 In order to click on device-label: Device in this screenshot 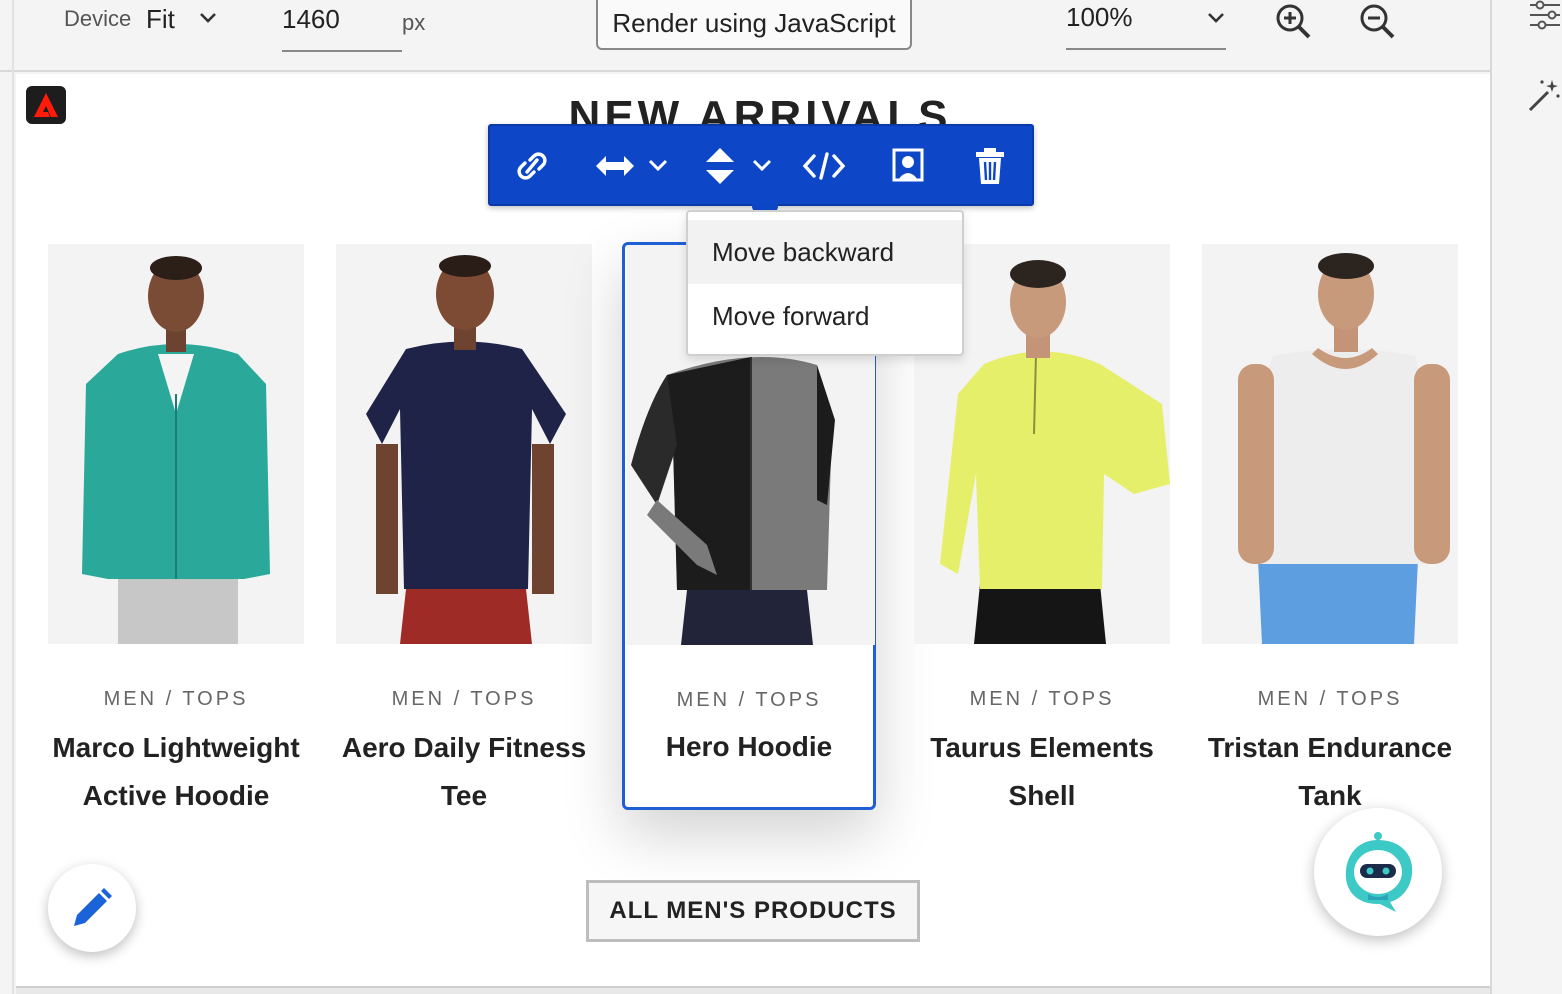, I will do `click(98, 18)`.